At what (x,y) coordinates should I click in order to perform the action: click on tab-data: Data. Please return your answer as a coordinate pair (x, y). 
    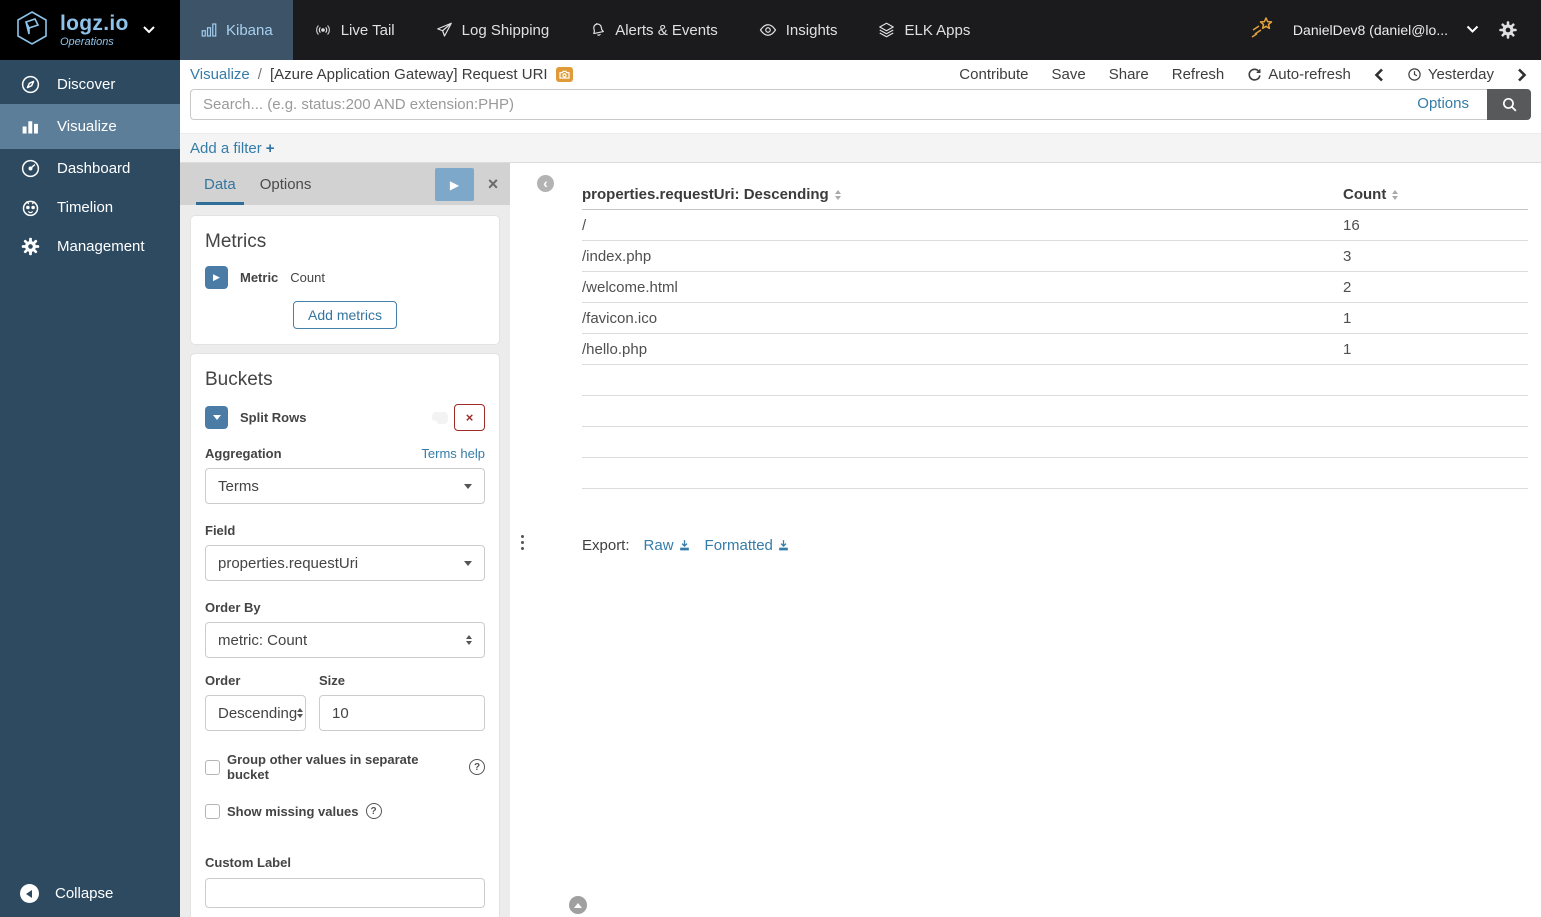
    Looking at the image, I should click on (220, 184).